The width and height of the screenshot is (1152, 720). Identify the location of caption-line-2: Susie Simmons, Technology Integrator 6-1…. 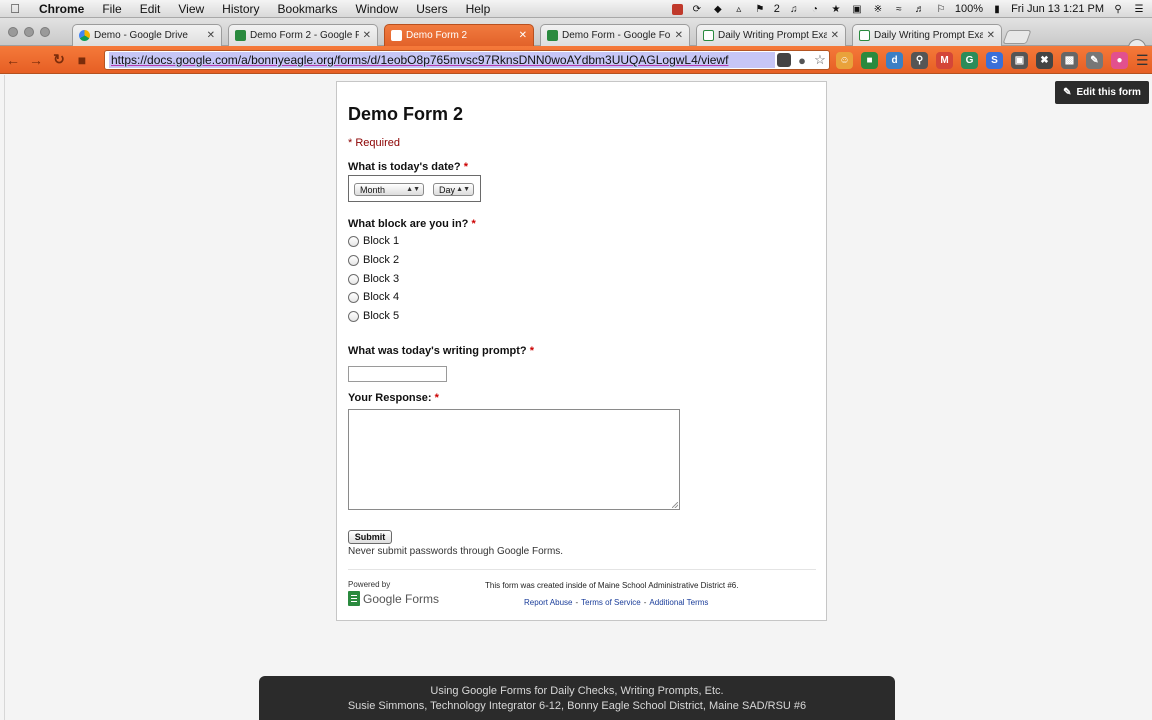
(577, 706).